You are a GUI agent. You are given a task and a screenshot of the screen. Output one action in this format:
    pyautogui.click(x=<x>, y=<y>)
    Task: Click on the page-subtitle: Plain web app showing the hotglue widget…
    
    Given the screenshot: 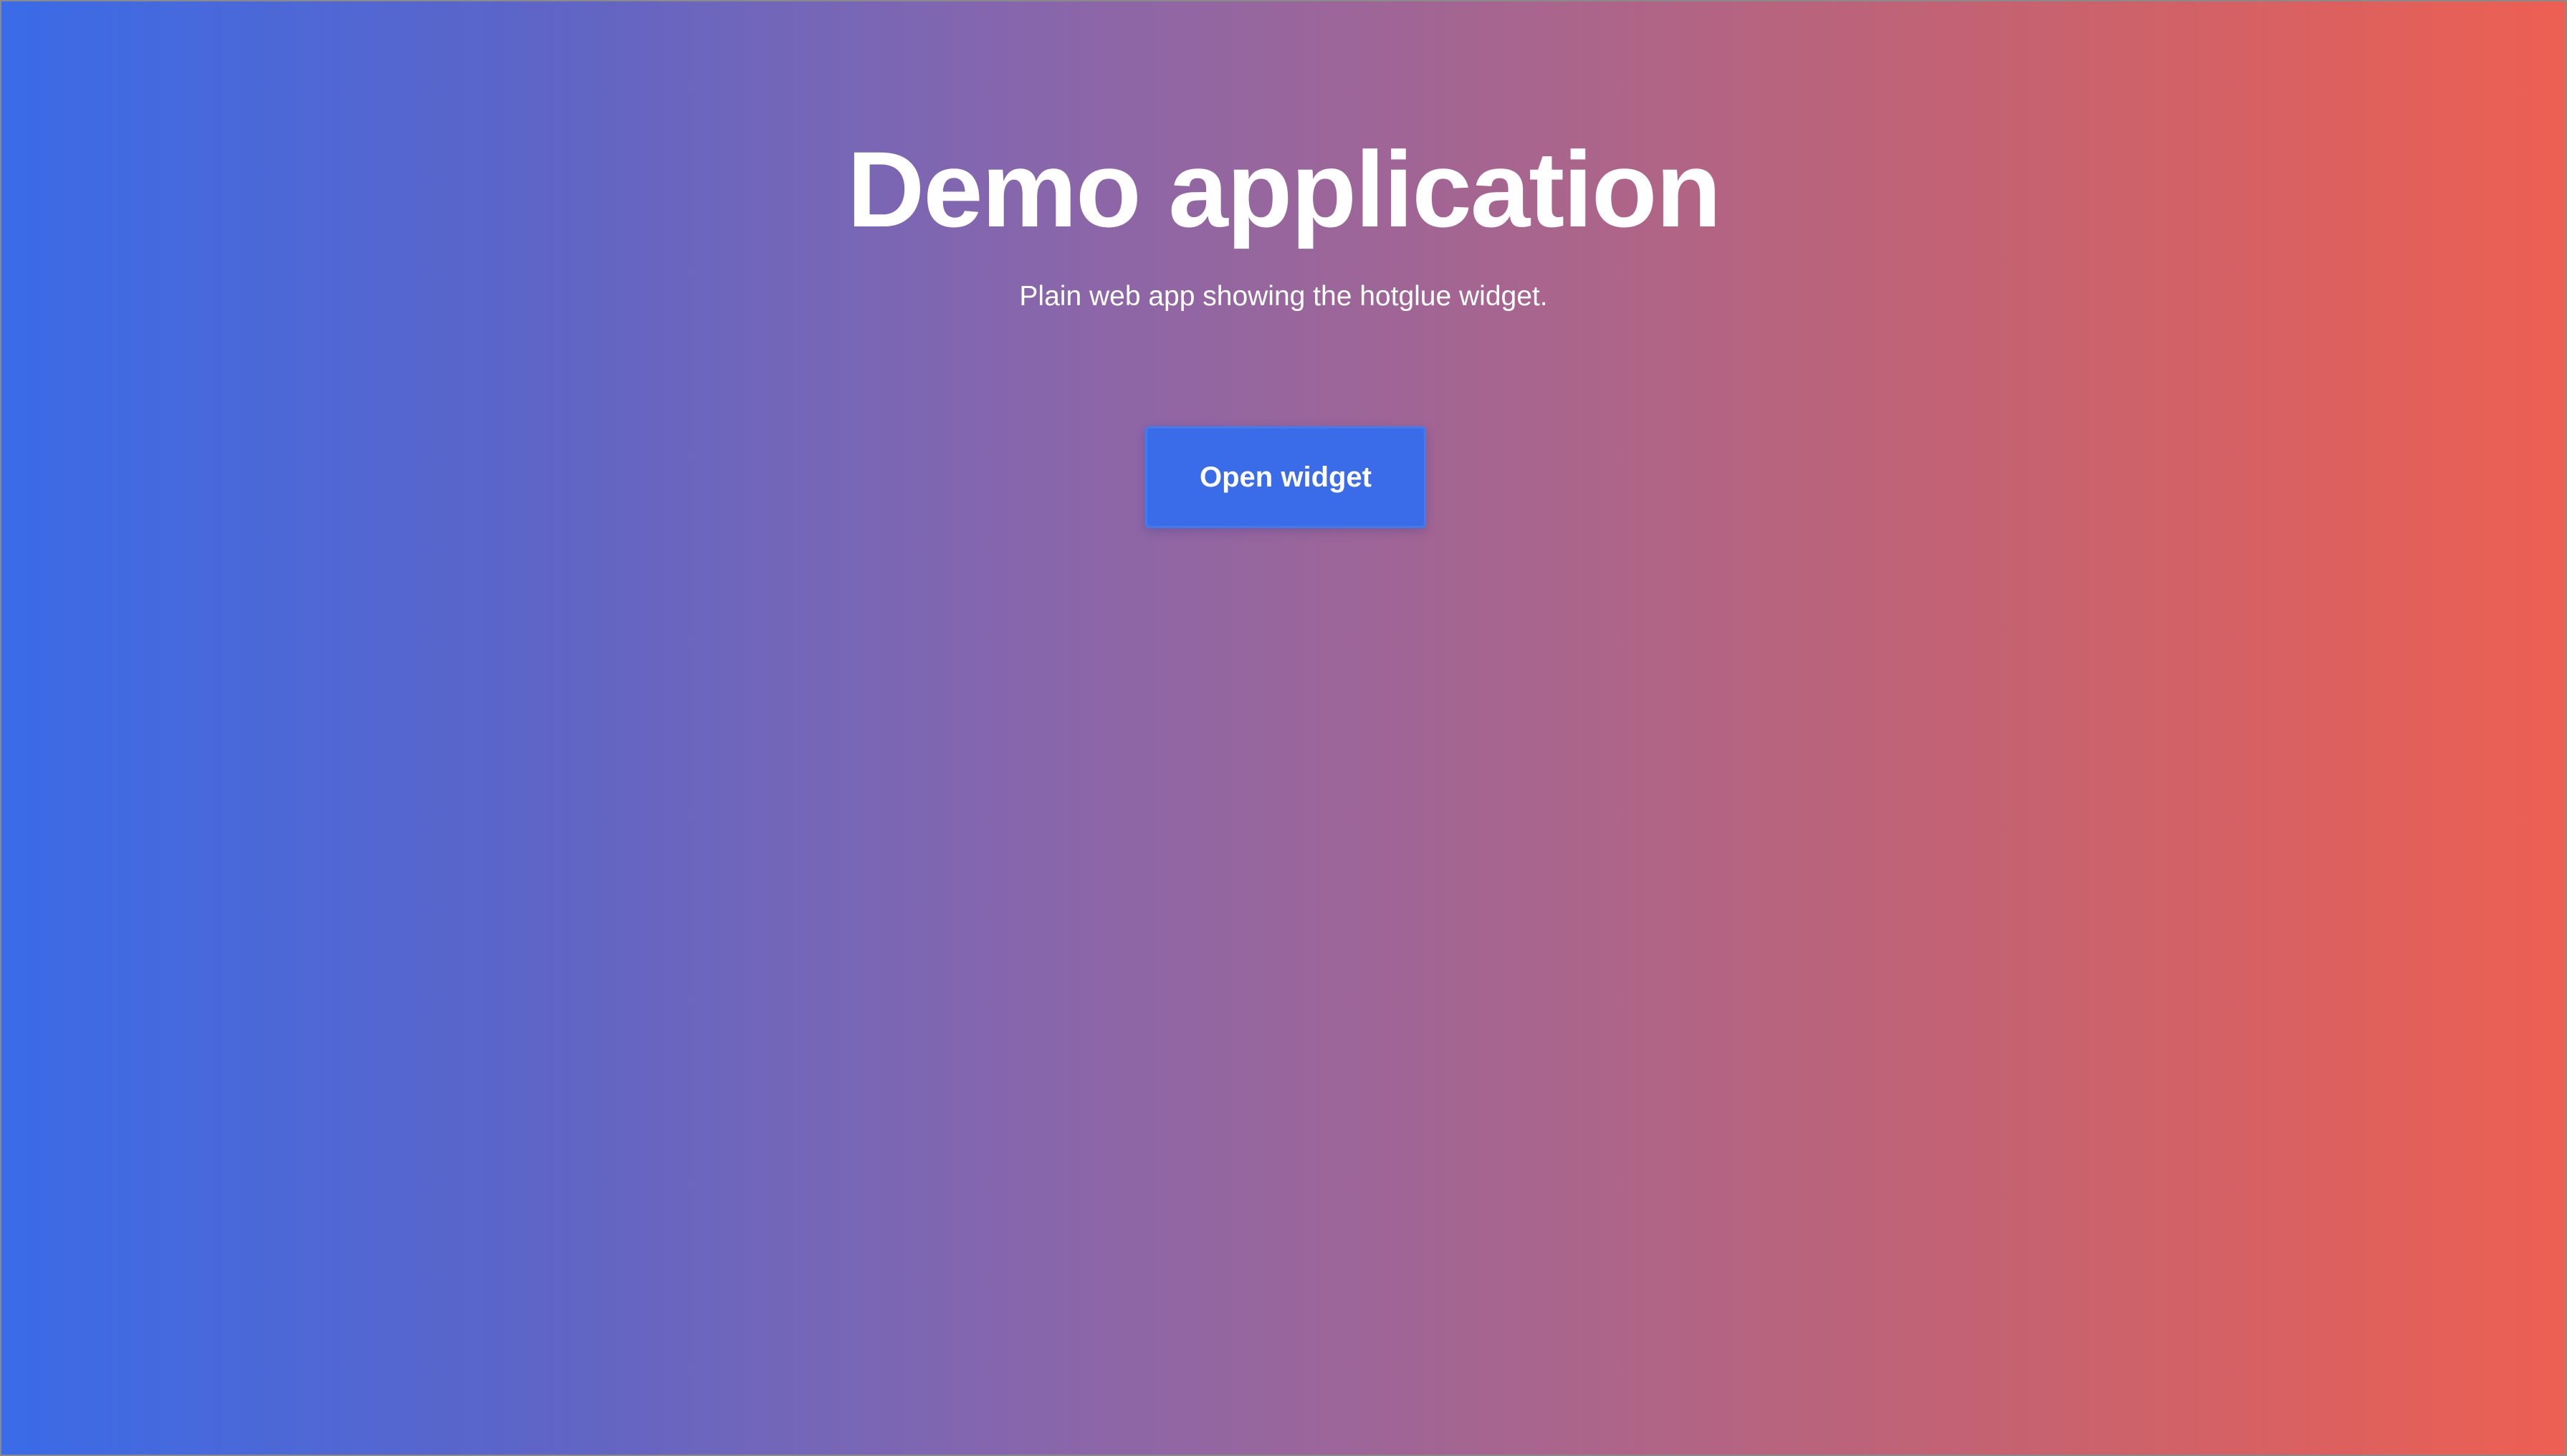 What is the action you would take?
    pyautogui.click(x=1283, y=296)
    